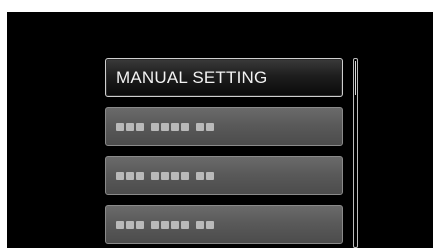 This screenshot has width=440, height=248. Describe the element at coordinates (355, 153) in the screenshot. I see `scrollbar` at that location.